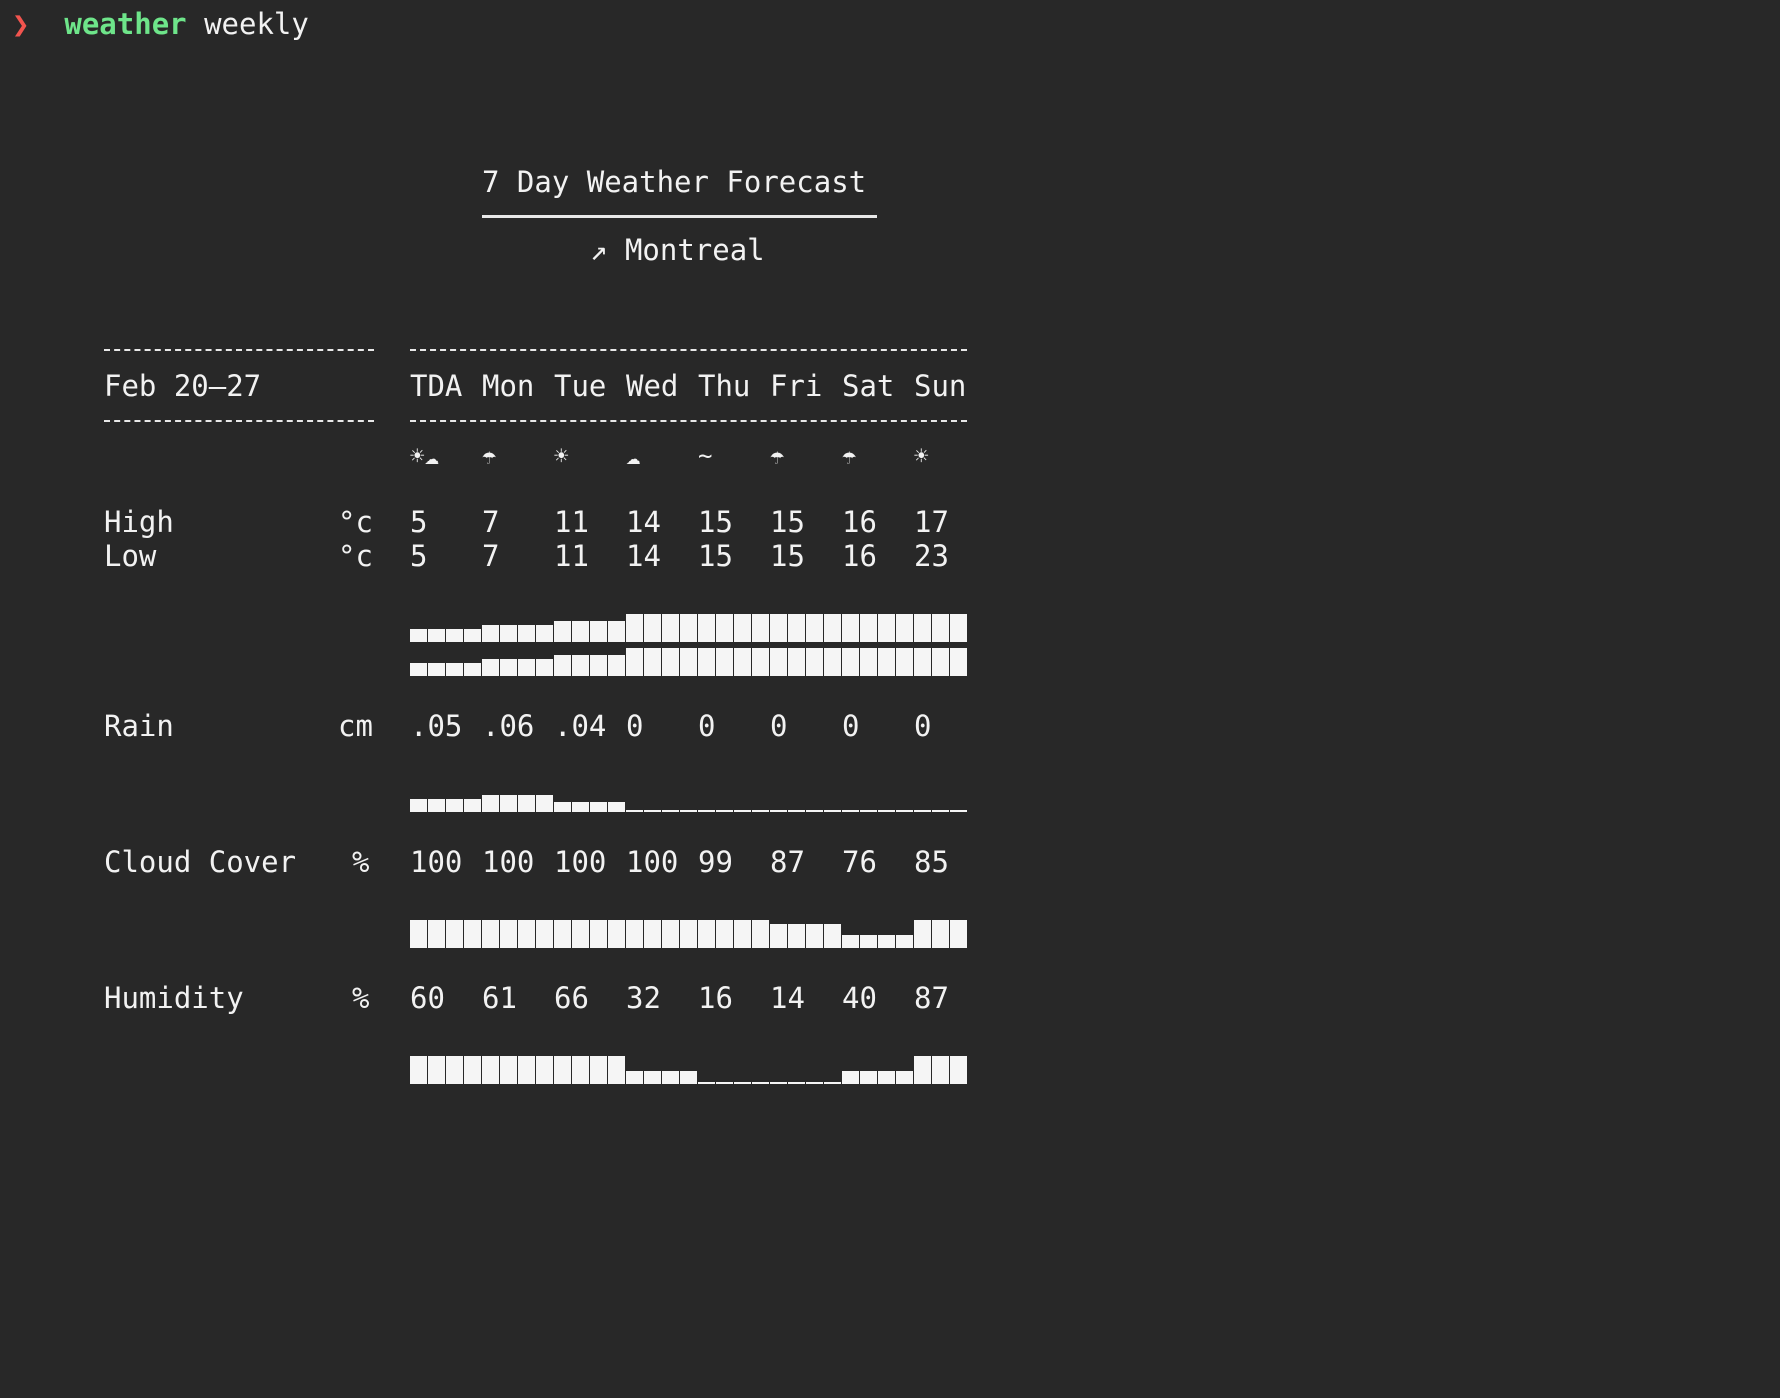  I want to click on rain-unit: cm, so click(355, 726).